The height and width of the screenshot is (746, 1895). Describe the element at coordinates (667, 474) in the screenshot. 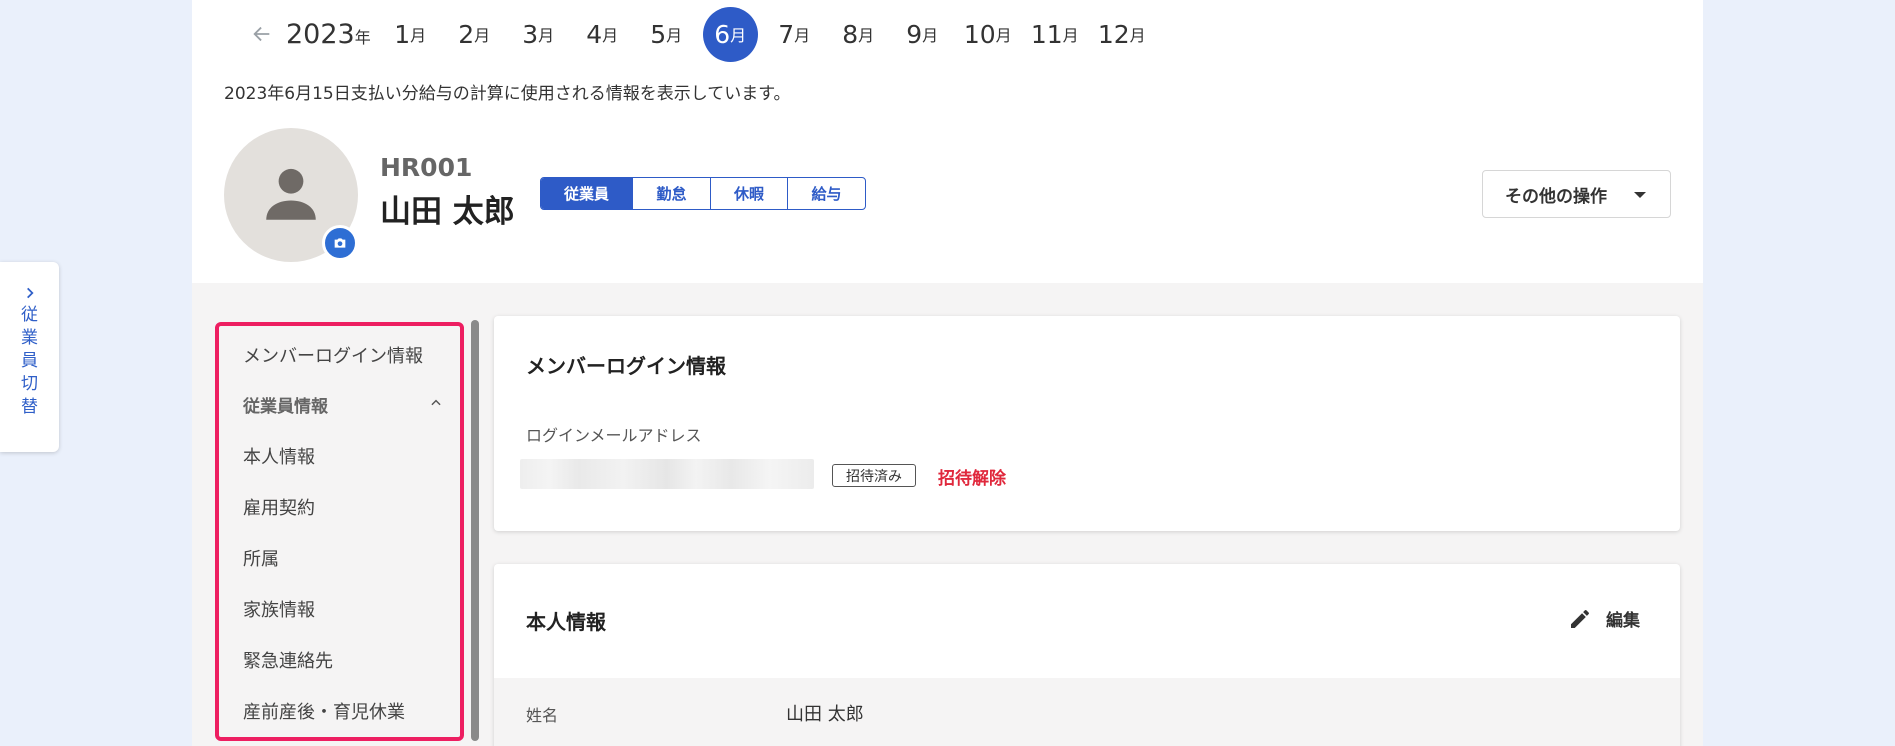

I see `login-email-value-redacted` at that location.